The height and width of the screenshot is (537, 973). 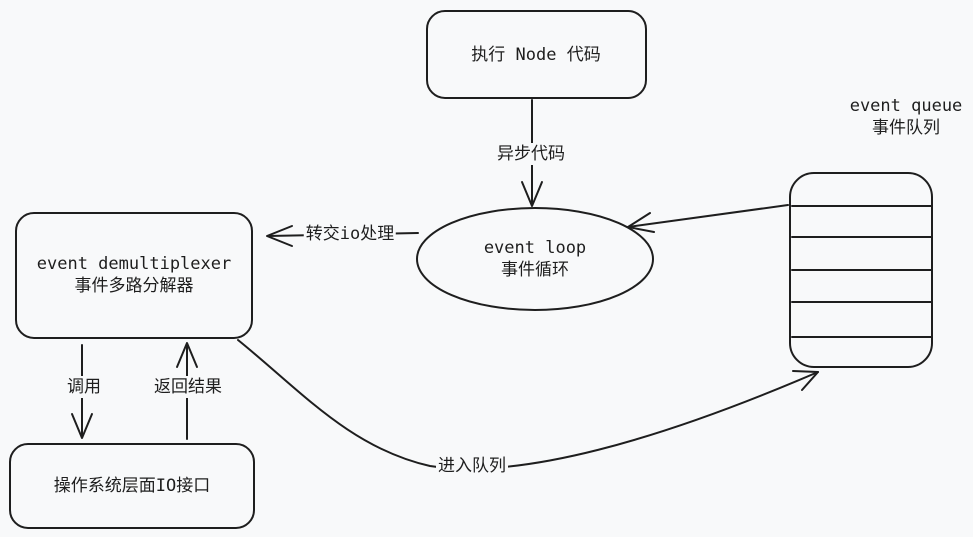 What do you see at coordinates (134, 275) in the screenshot?
I see `demux-label: event demultiplexer 事件多路分解器` at bounding box center [134, 275].